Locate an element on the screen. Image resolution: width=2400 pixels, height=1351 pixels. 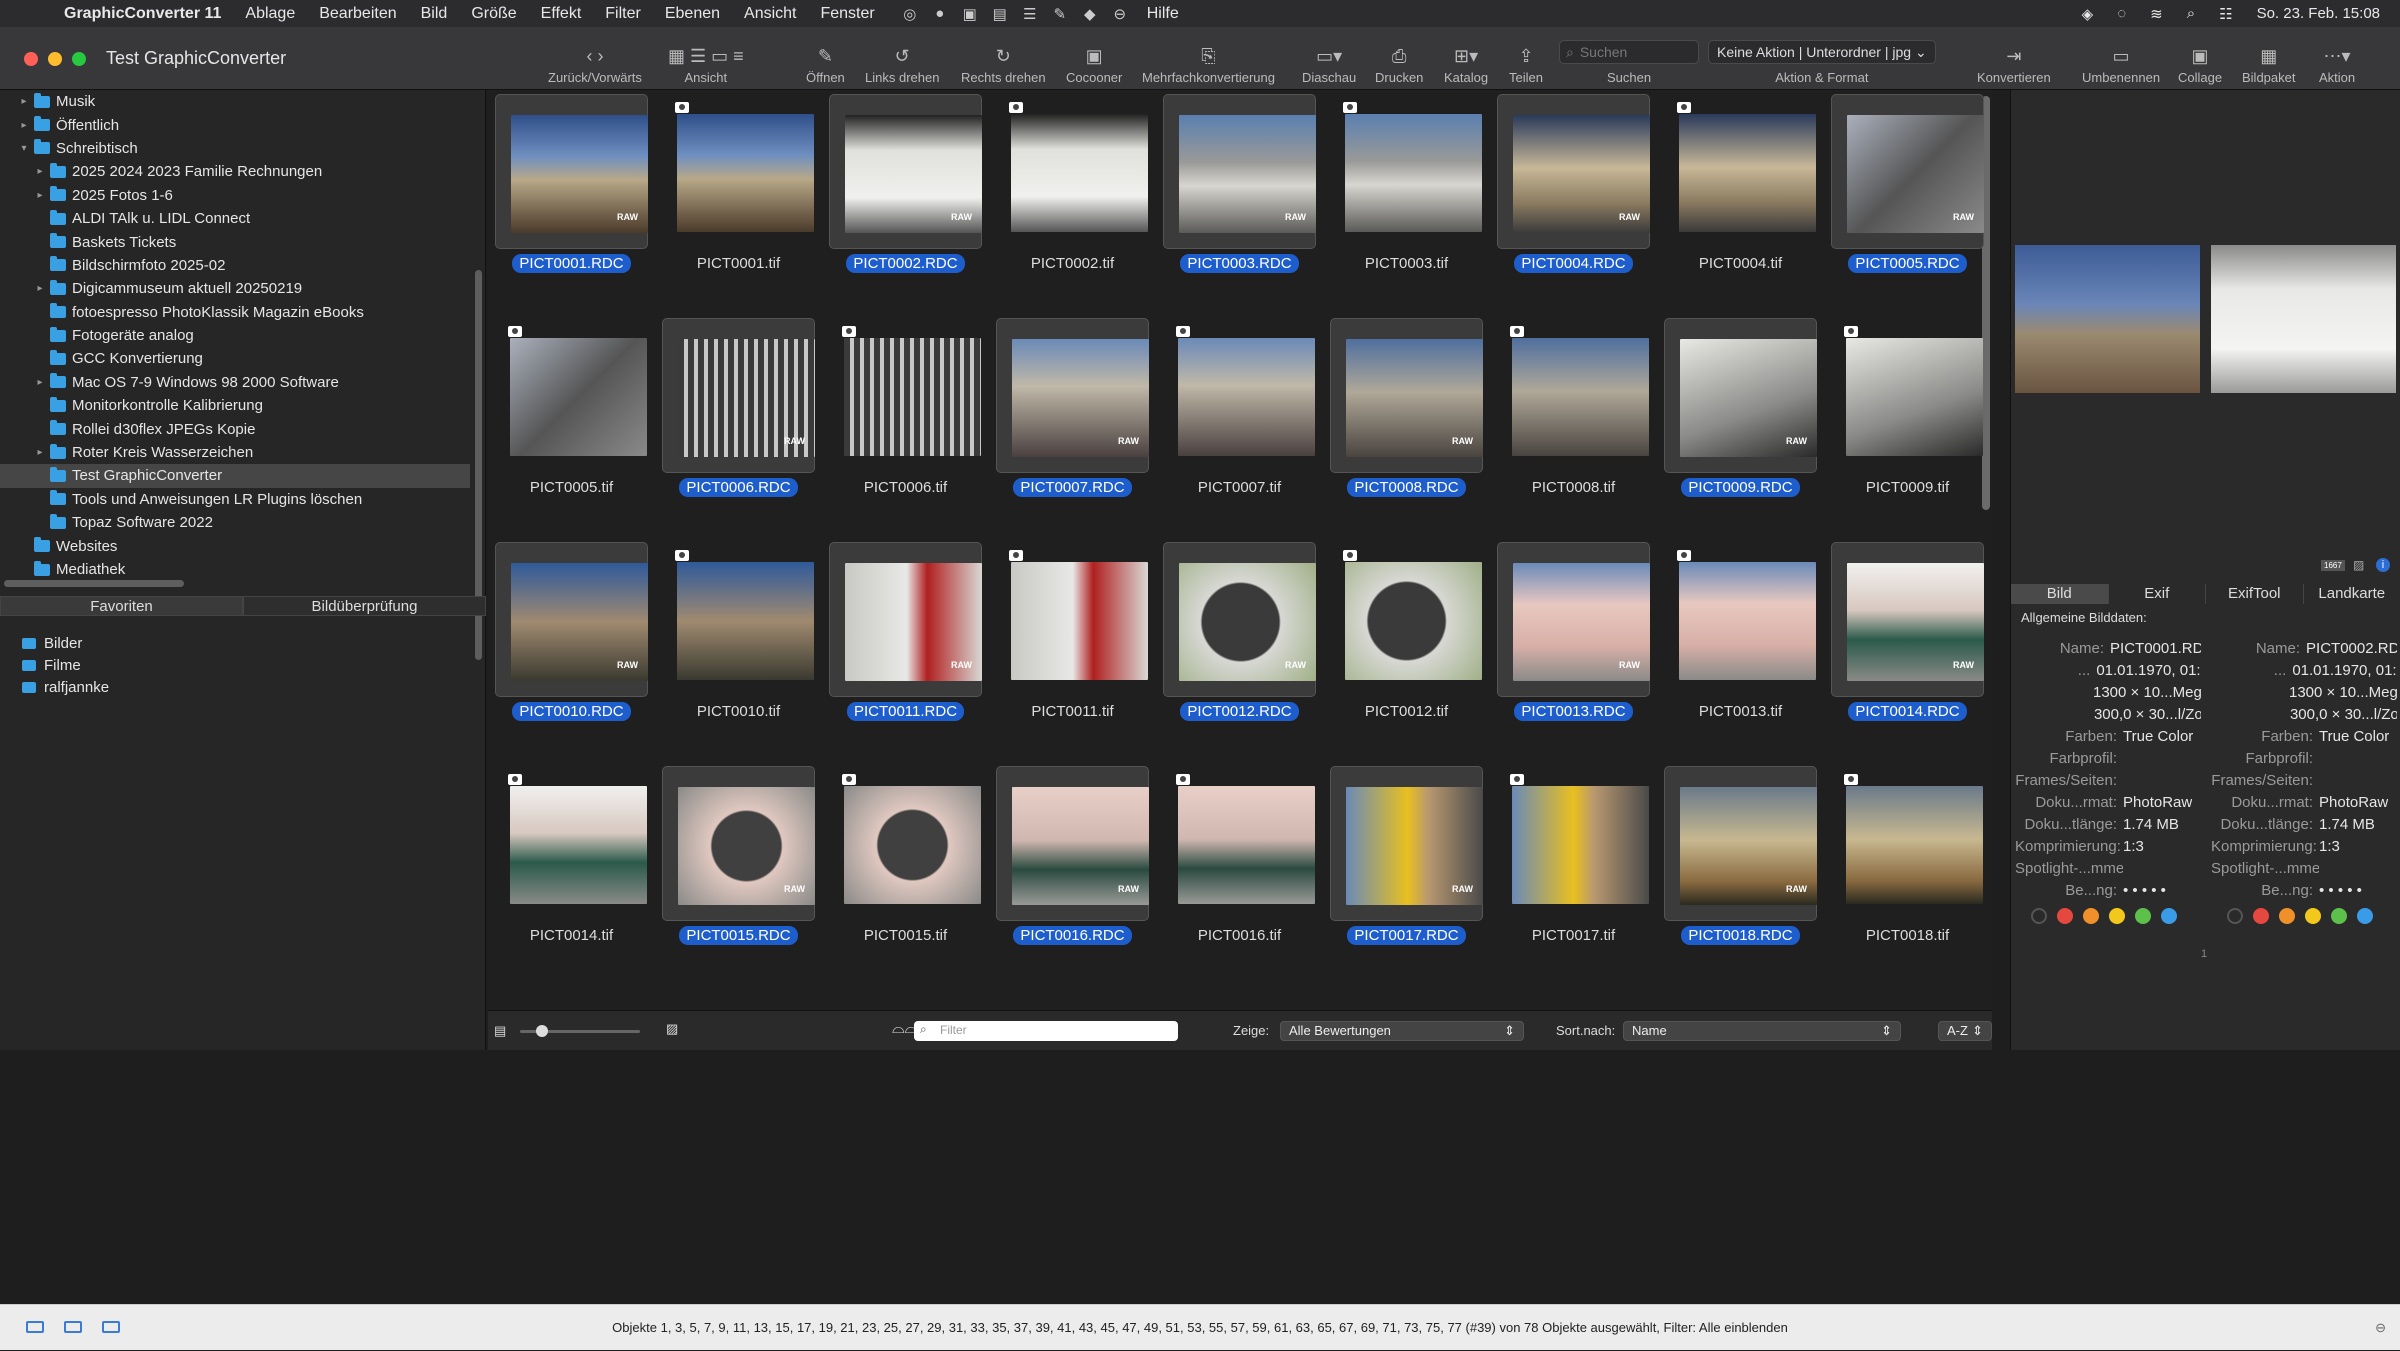
thumbnail-cell: PICT0002.tif is located at coordinates (1072, 202).